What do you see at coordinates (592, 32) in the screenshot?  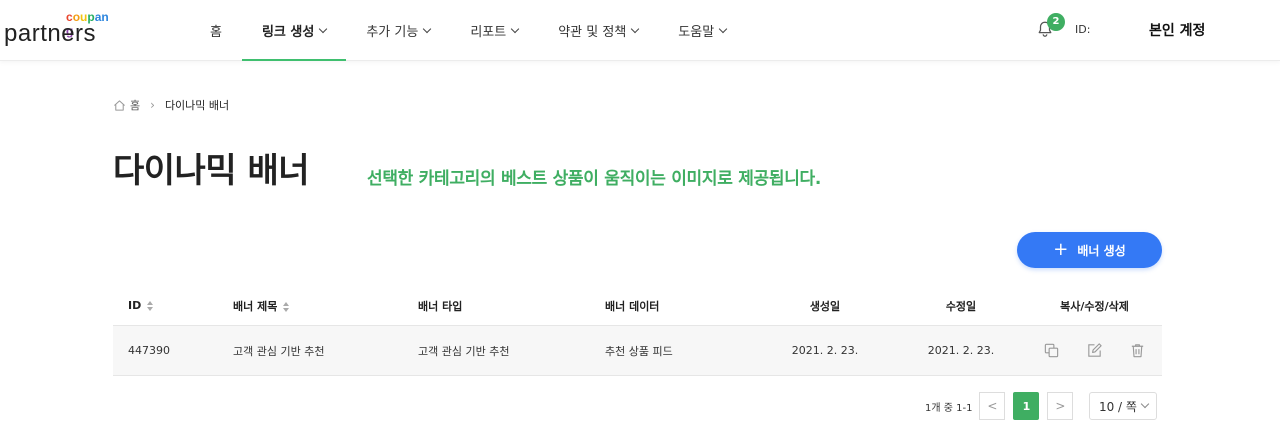 I see `nav-label: 약관 및 정책` at bounding box center [592, 32].